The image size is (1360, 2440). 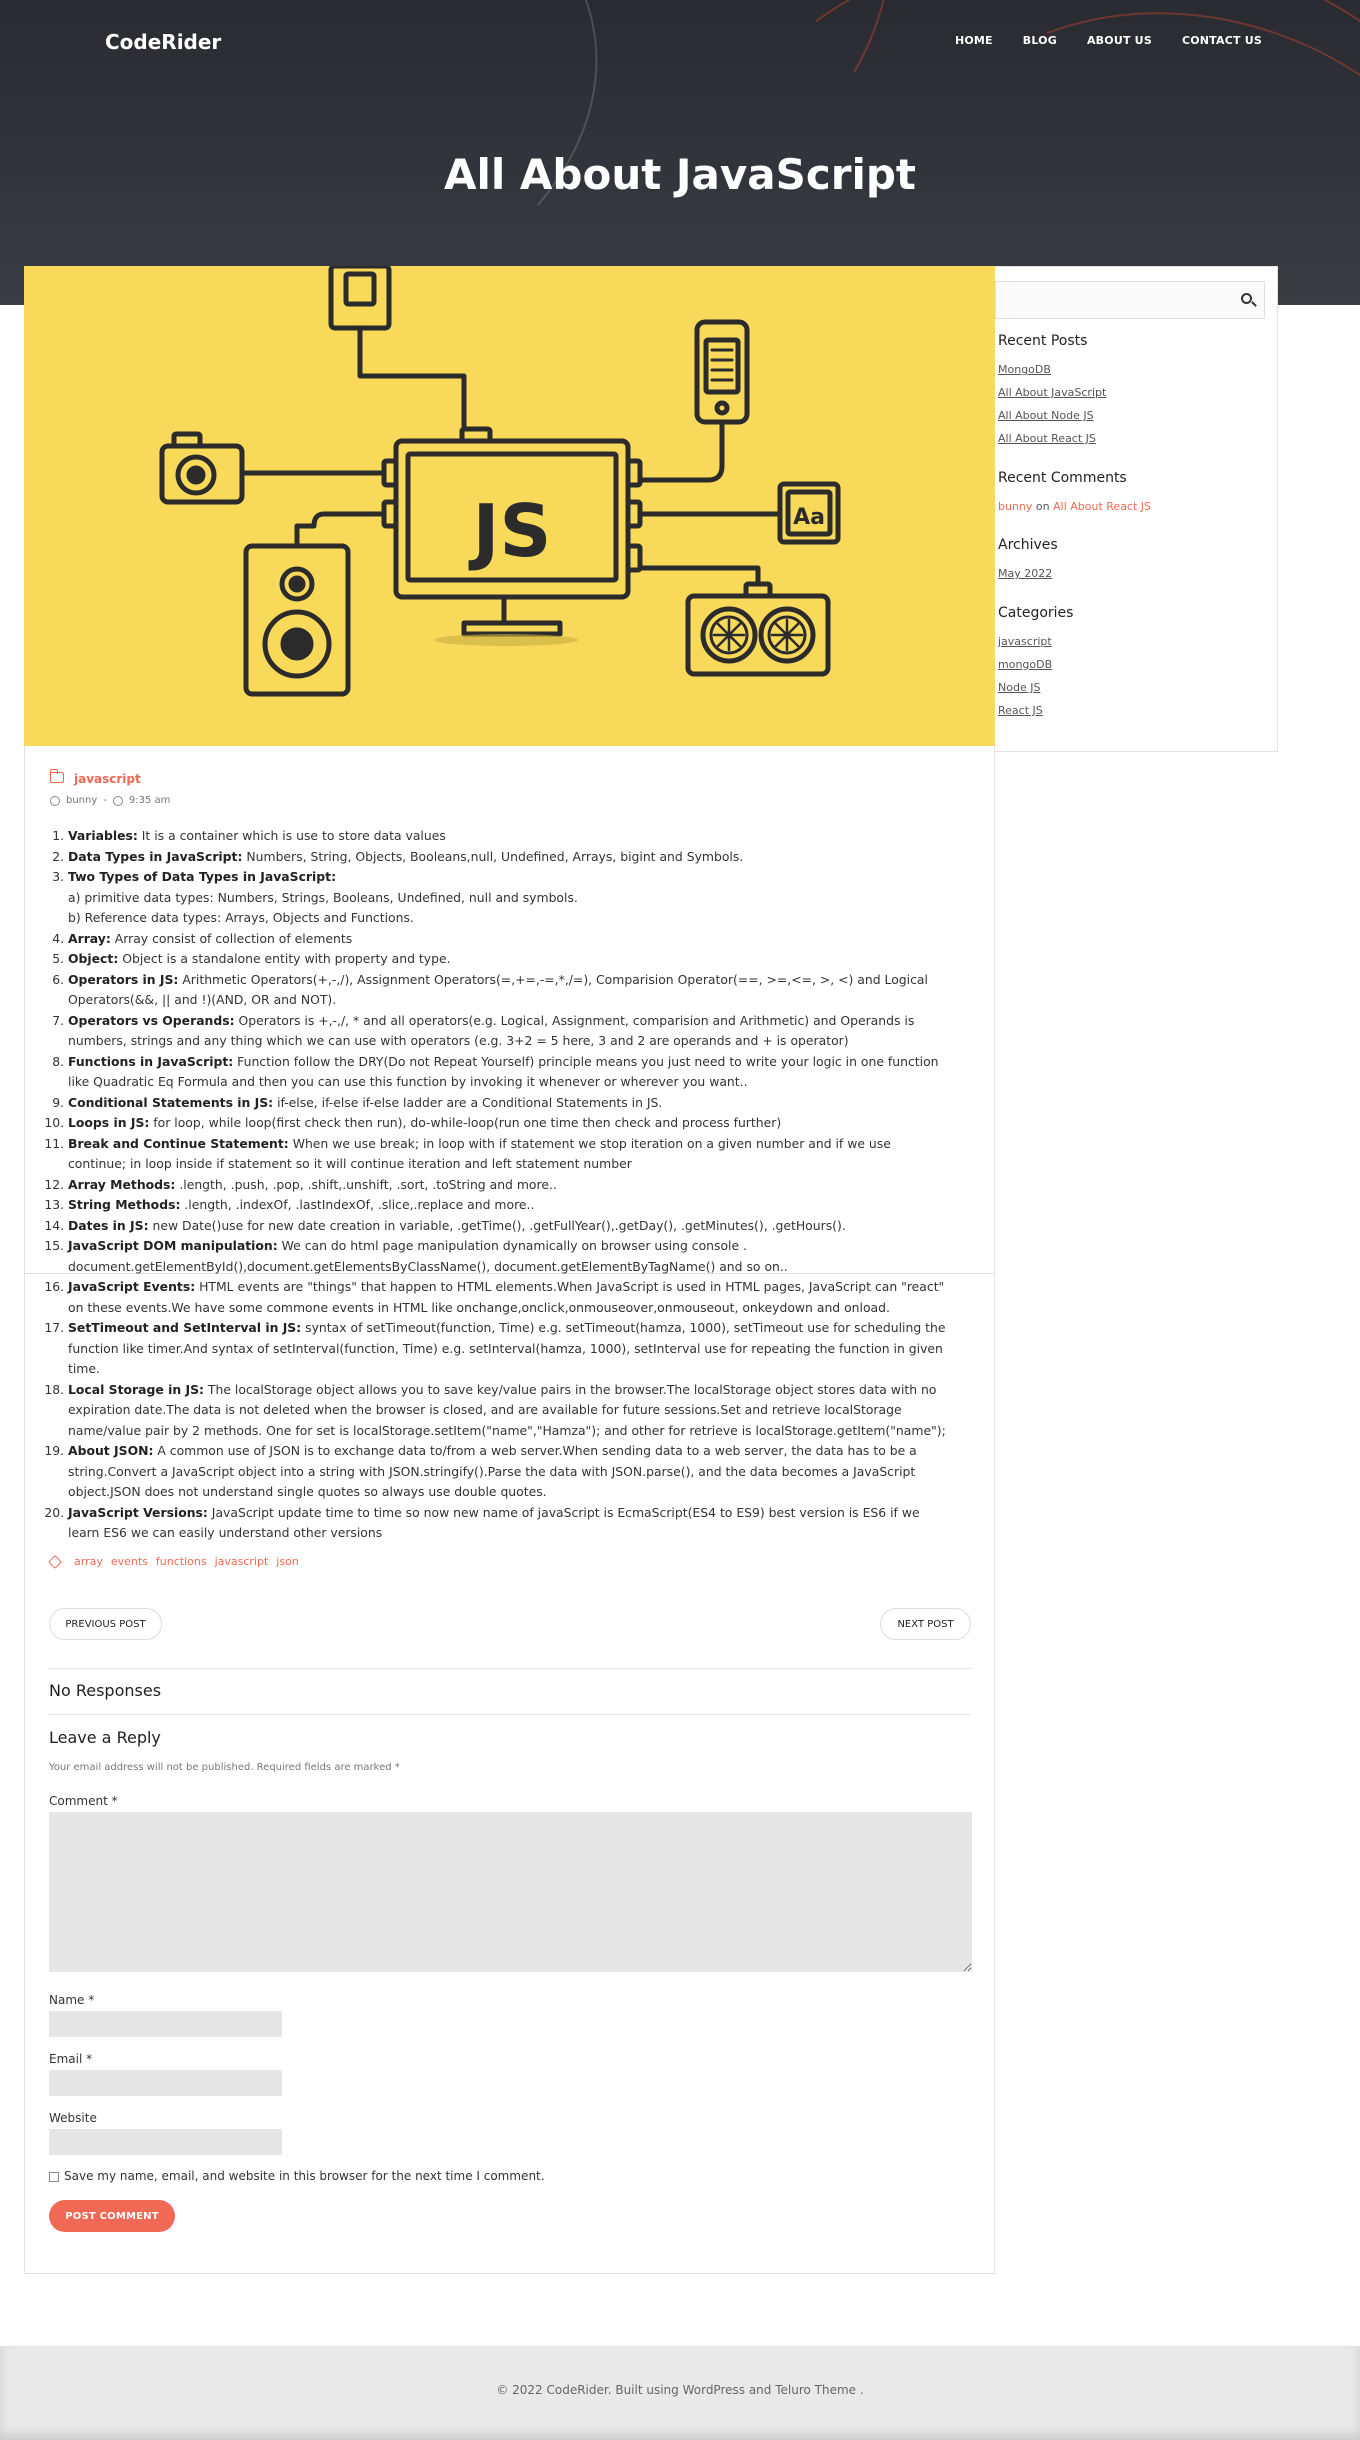 What do you see at coordinates (1046, 415) in the screenshot?
I see `recent-post-link: All About Node JS` at bounding box center [1046, 415].